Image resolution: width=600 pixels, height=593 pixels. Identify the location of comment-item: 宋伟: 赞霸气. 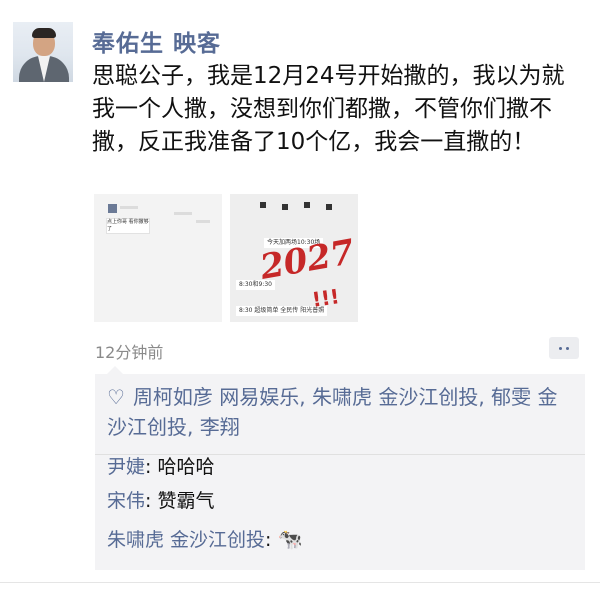
(160, 501).